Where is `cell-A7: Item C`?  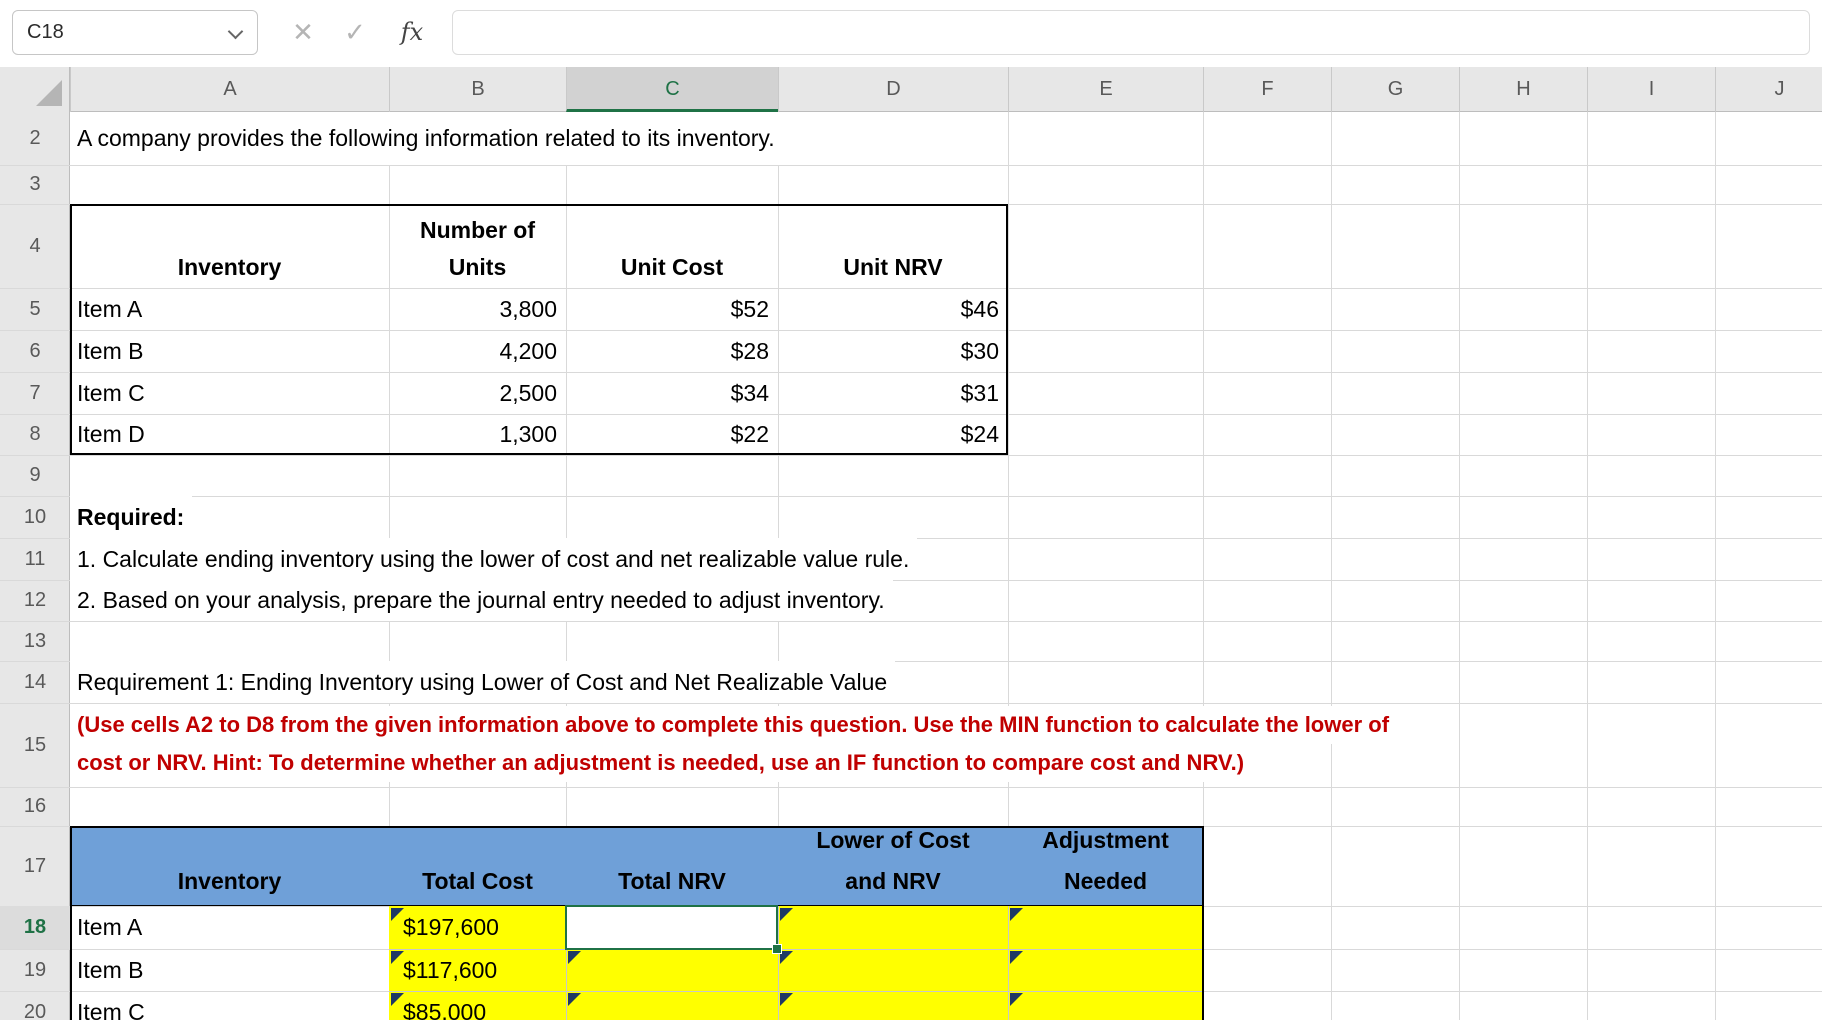
cell-A7: Item C is located at coordinates (229, 393).